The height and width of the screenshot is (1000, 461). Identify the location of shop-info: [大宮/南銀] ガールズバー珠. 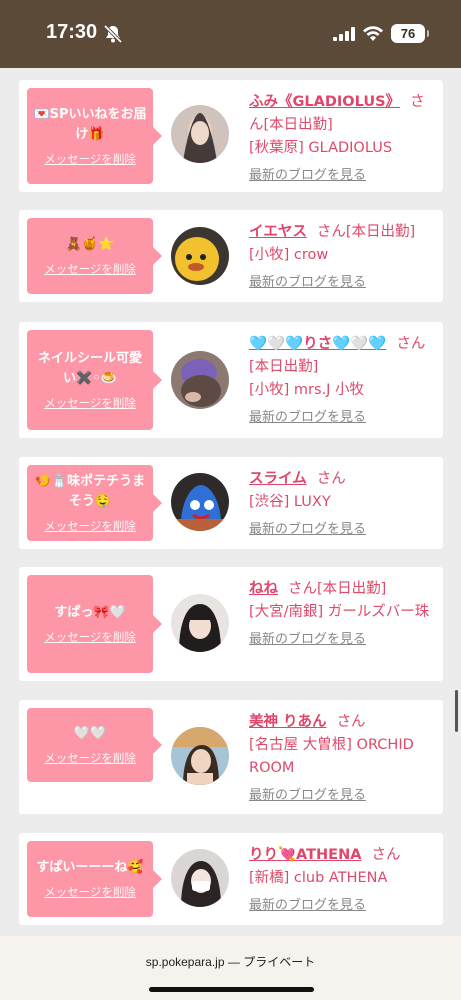
(339, 612).